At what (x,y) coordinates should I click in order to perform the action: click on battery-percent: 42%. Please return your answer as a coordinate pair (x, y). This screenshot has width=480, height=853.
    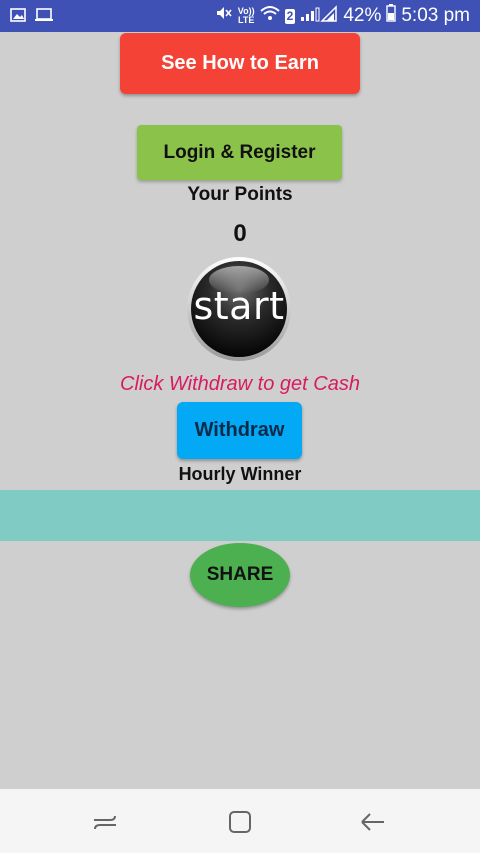
    Looking at the image, I should click on (362, 15).